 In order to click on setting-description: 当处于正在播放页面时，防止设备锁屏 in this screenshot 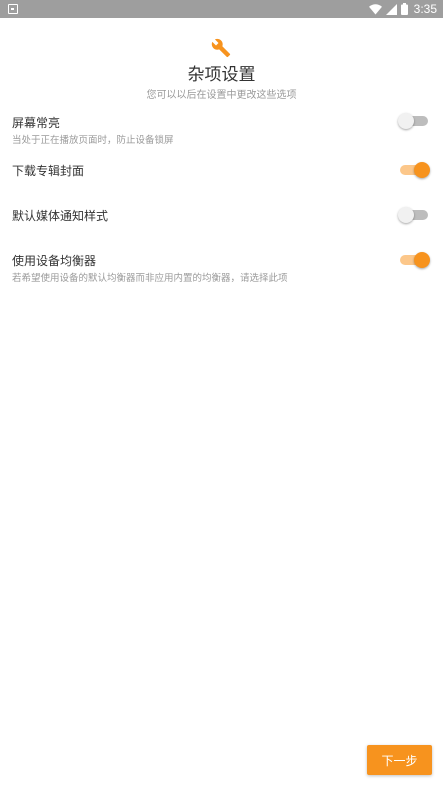, I will do `click(93, 140)`.